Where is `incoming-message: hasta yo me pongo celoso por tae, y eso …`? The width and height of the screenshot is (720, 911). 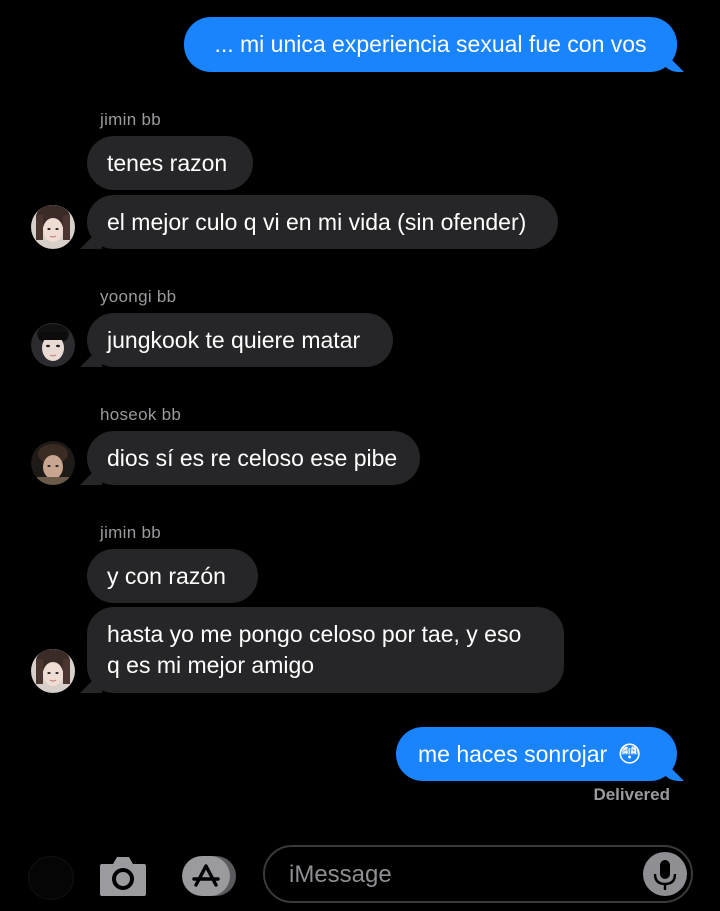
incoming-message: hasta yo me pongo celoso por tae, y eso … is located at coordinates (325, 650).